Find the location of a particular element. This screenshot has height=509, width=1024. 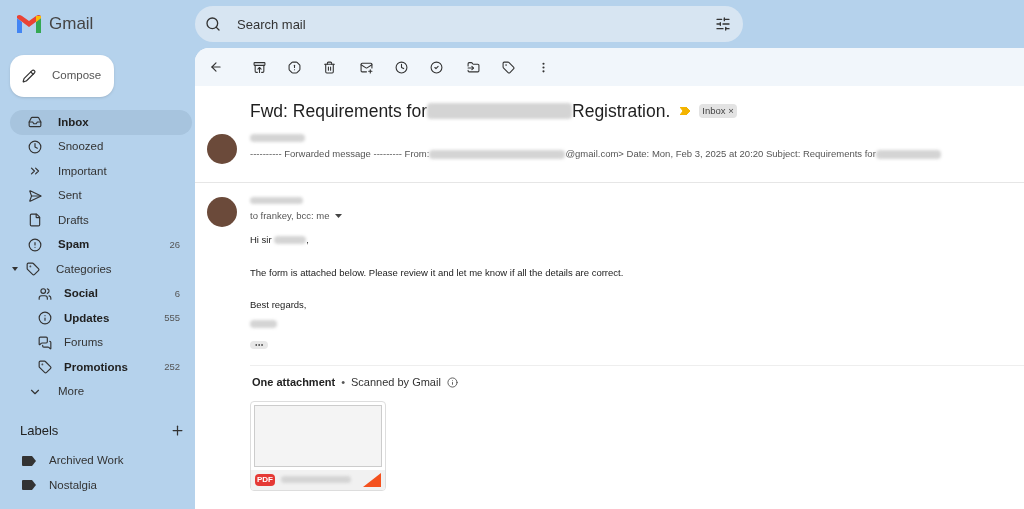

blurred-text is located at coordinates (908, 154).